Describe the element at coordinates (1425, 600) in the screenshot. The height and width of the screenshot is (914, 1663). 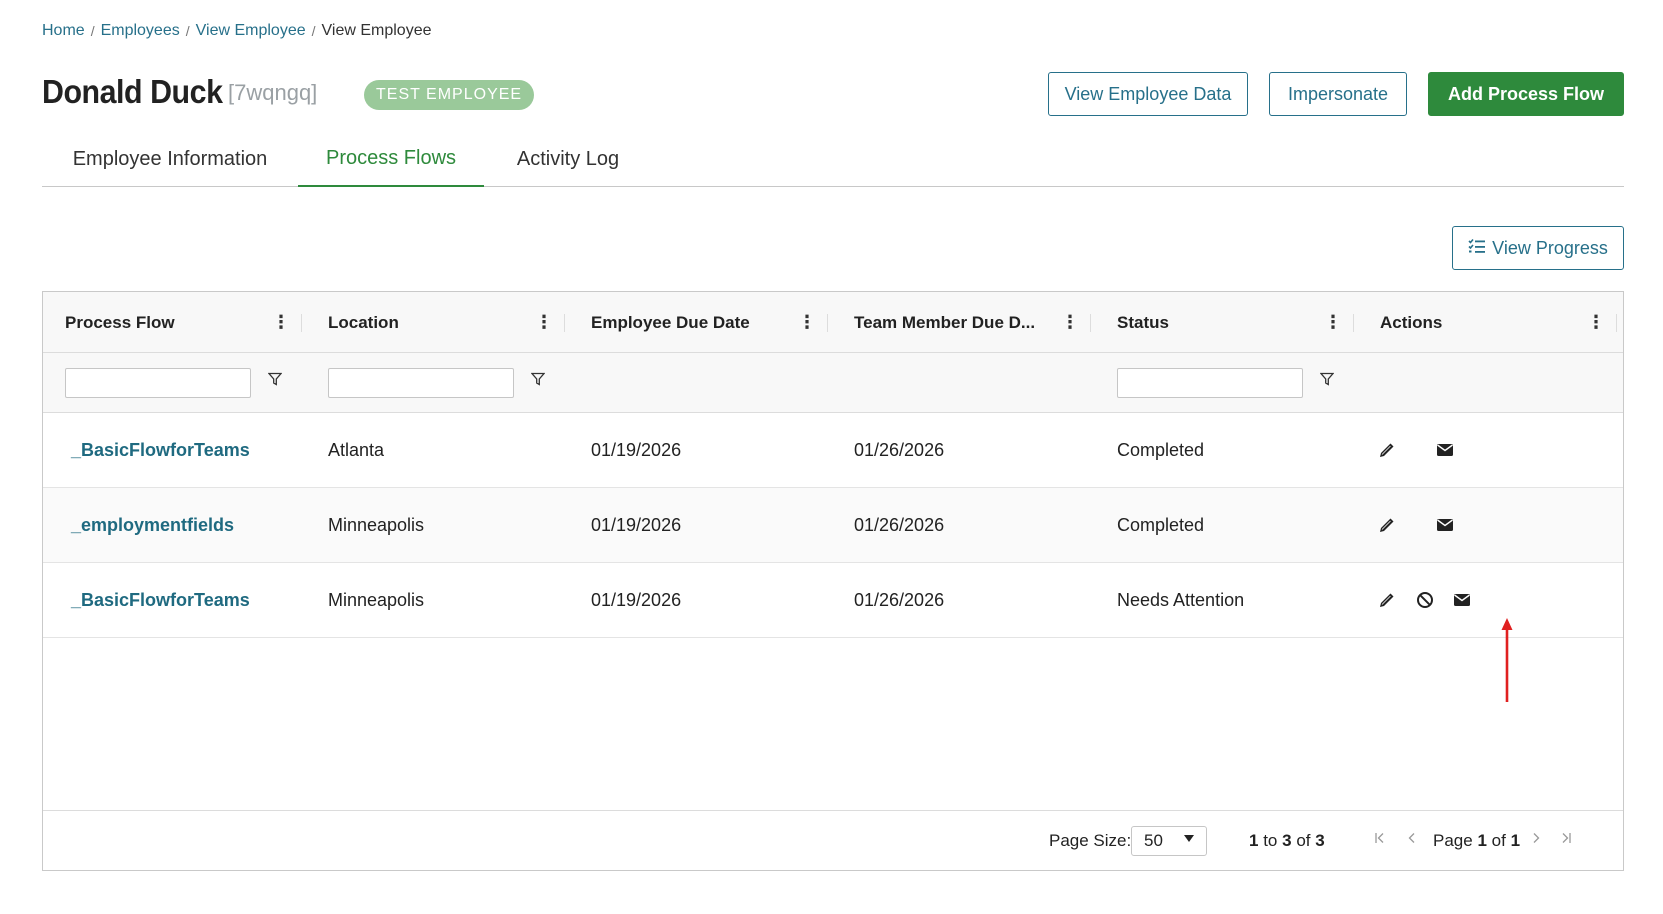
I see `cancel-ban-icon` at that location.